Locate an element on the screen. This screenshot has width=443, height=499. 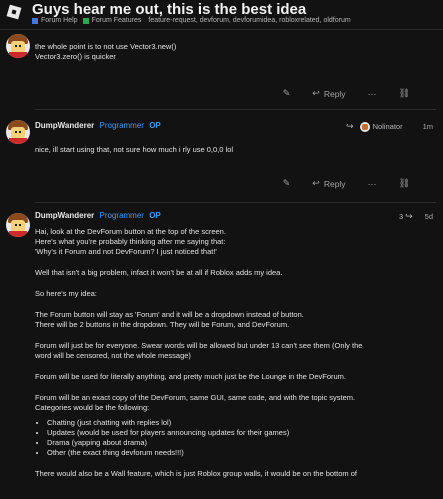
post-line: Vector3.zero() is quicker is located at coordinates (75, 56).